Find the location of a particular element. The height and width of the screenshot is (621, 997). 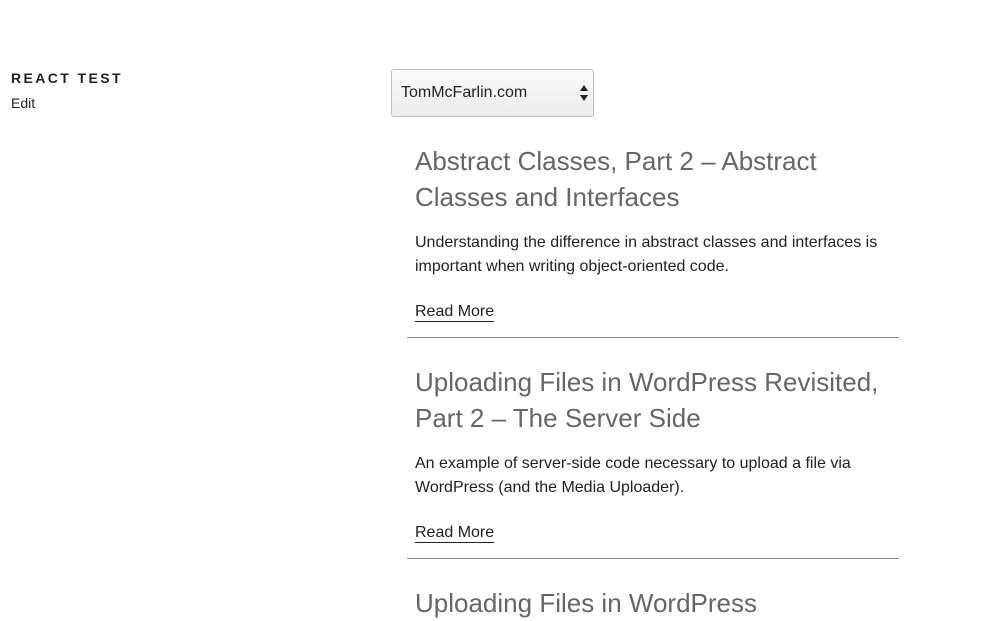

post-title: Uploading Files in WordPress is located at coordinates (653, 603).